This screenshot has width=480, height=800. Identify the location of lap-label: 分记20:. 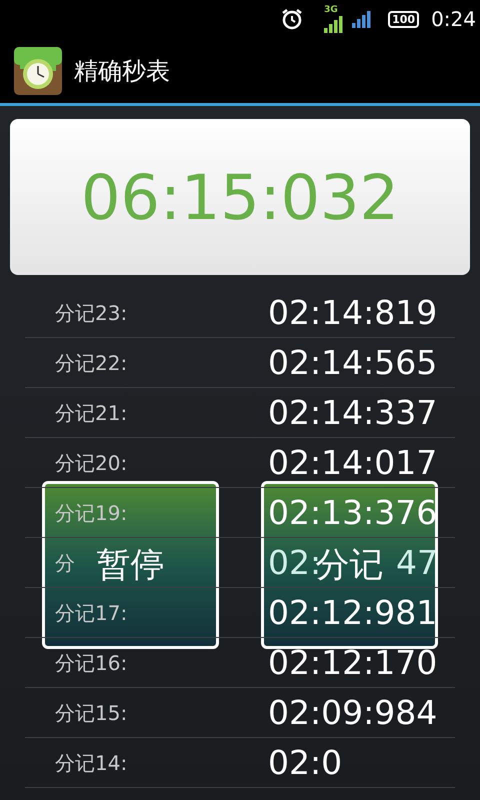
(91, 463).